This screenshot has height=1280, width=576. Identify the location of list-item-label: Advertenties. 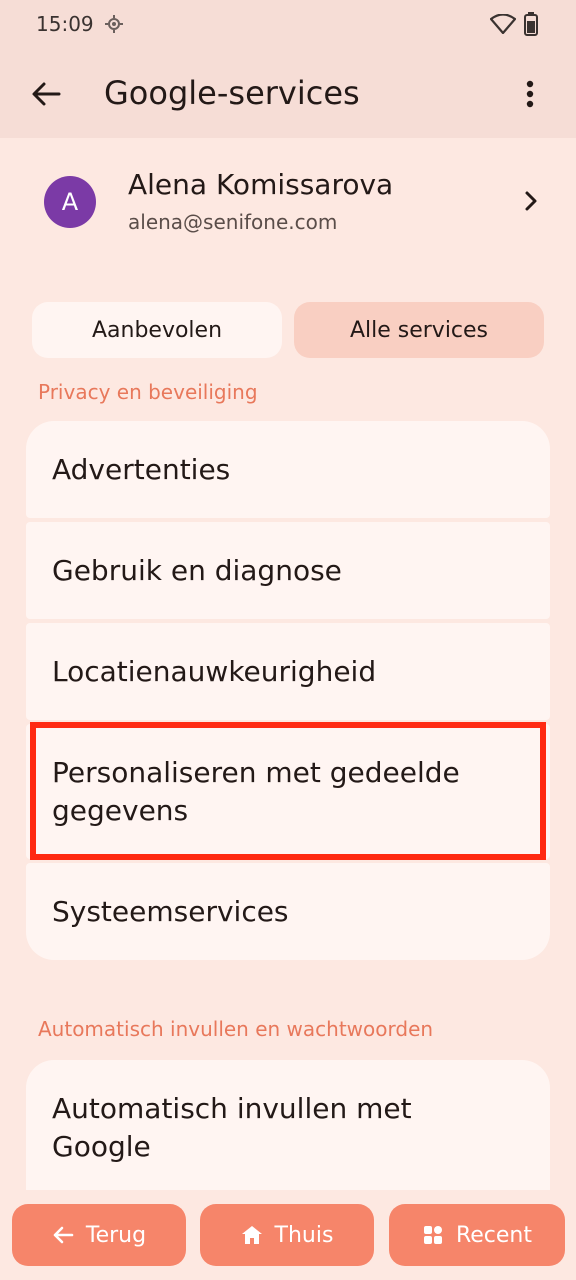
(141, 469).